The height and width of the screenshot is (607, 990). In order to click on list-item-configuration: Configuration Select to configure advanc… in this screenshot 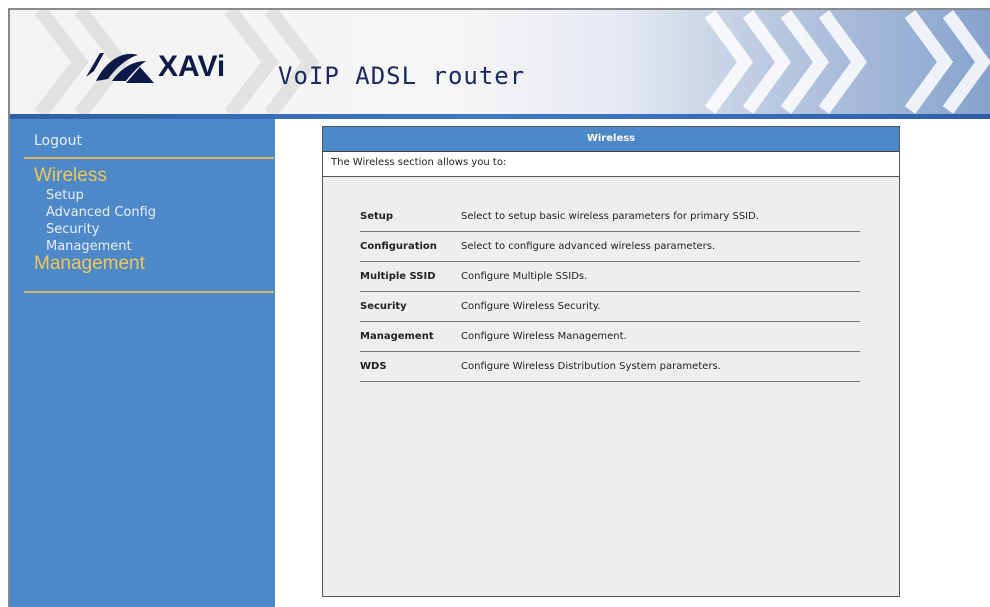, I will do `click(610, 246)`.